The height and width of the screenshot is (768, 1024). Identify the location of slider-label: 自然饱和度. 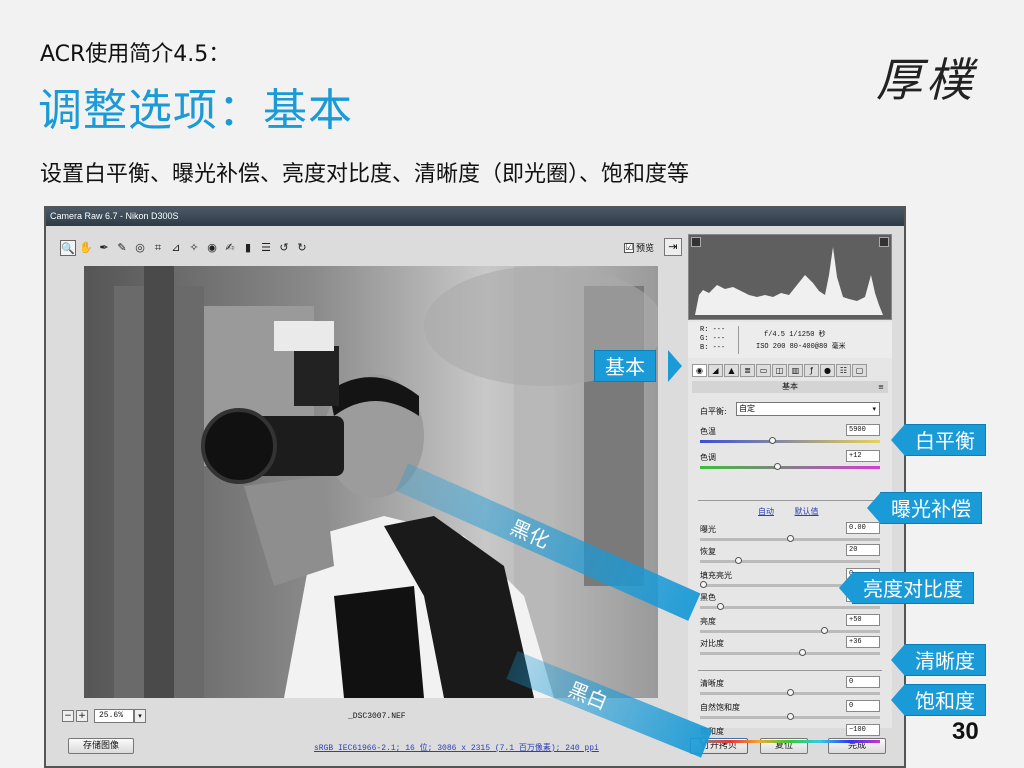
(720, 707).